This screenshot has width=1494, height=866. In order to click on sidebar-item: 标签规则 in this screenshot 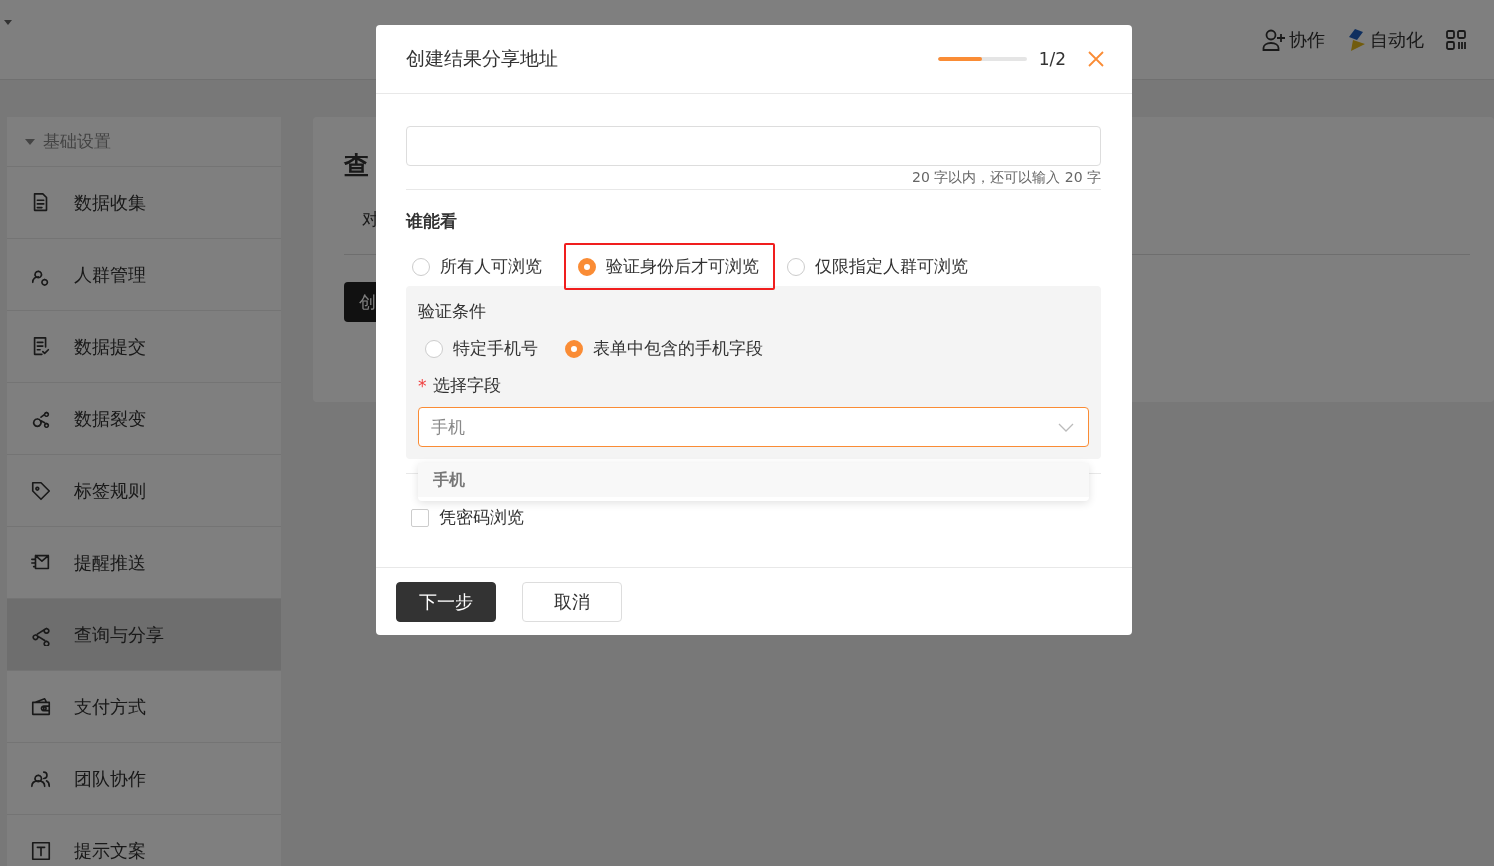, I will do `click(144, 491)`.